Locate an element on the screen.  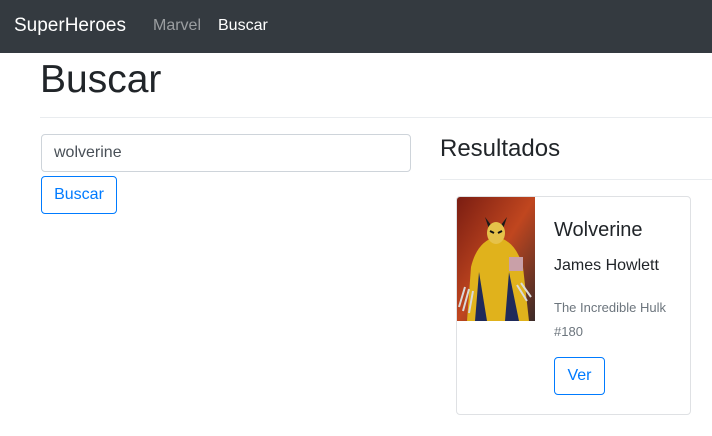
hero-first-appearance: The Incredible Hulk #180 is located at coordinates (610, 319).